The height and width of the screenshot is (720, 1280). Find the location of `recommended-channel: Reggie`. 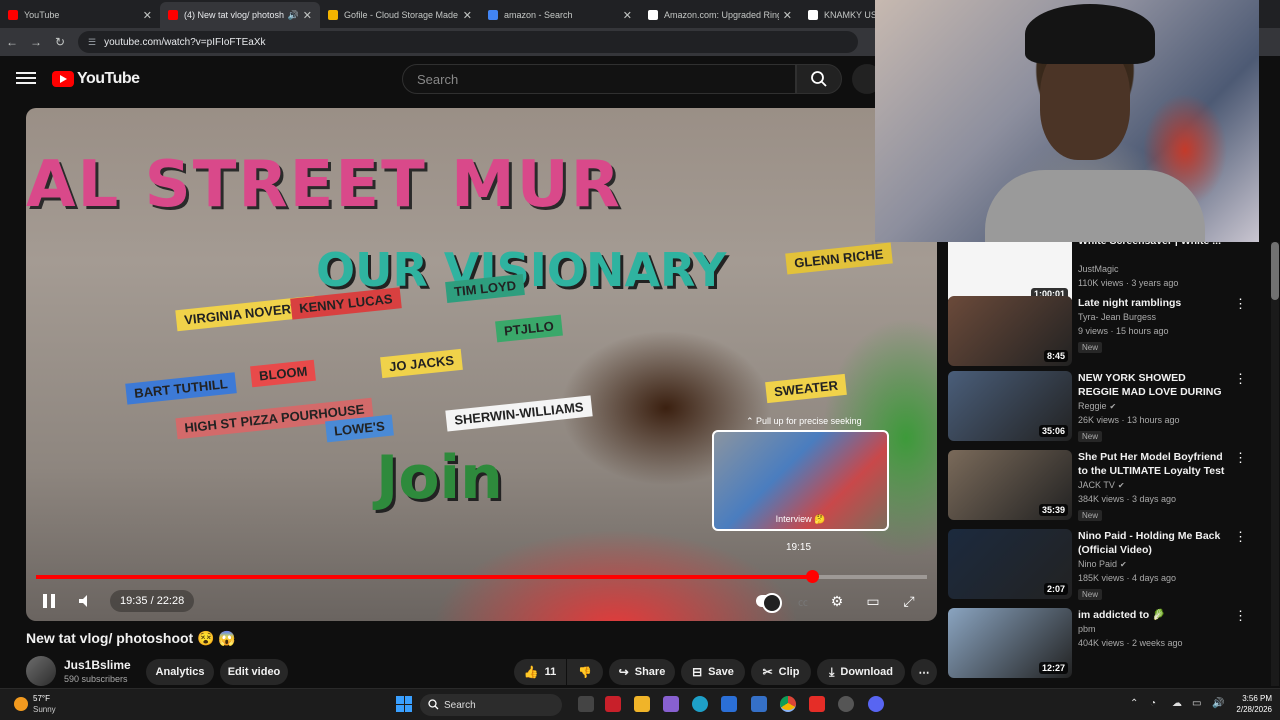

recommended-channel: Reggie is located at coordinates (1092, 406).